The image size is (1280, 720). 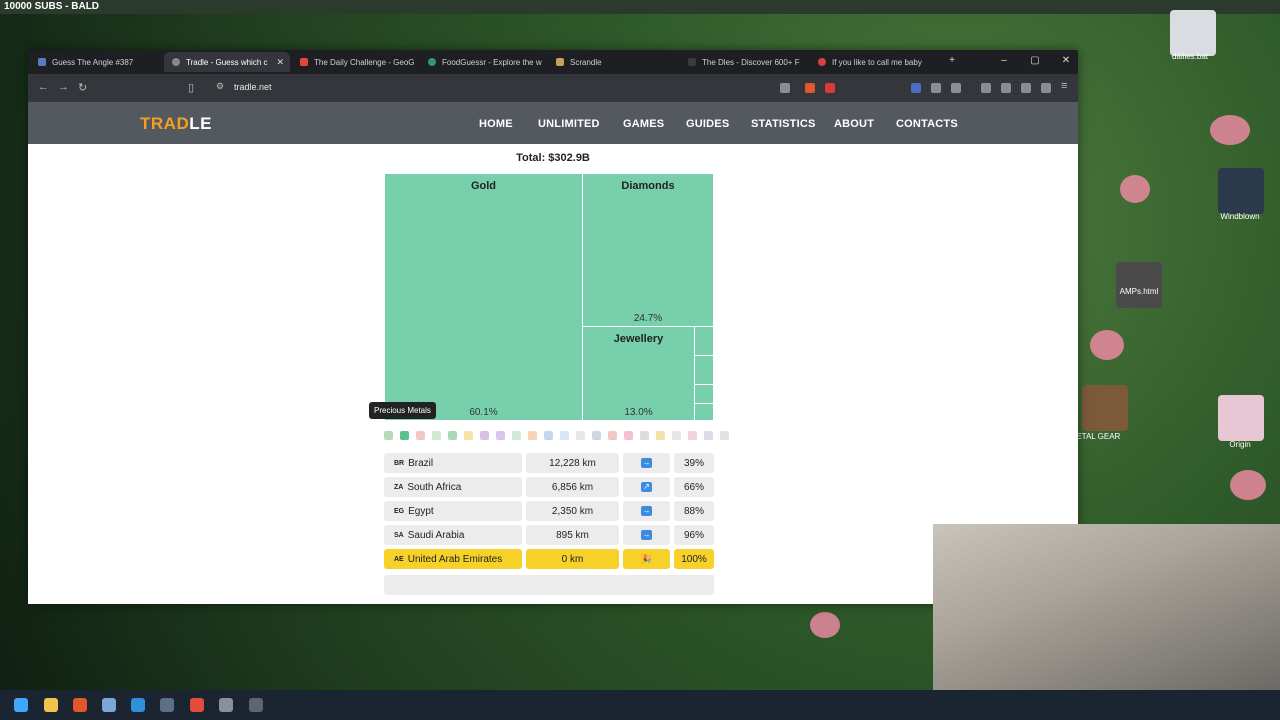 What do you see at coordinates (1139, 285) in the screenshot?
I see `amps-html-icon` at bounding box center [1139, 285].